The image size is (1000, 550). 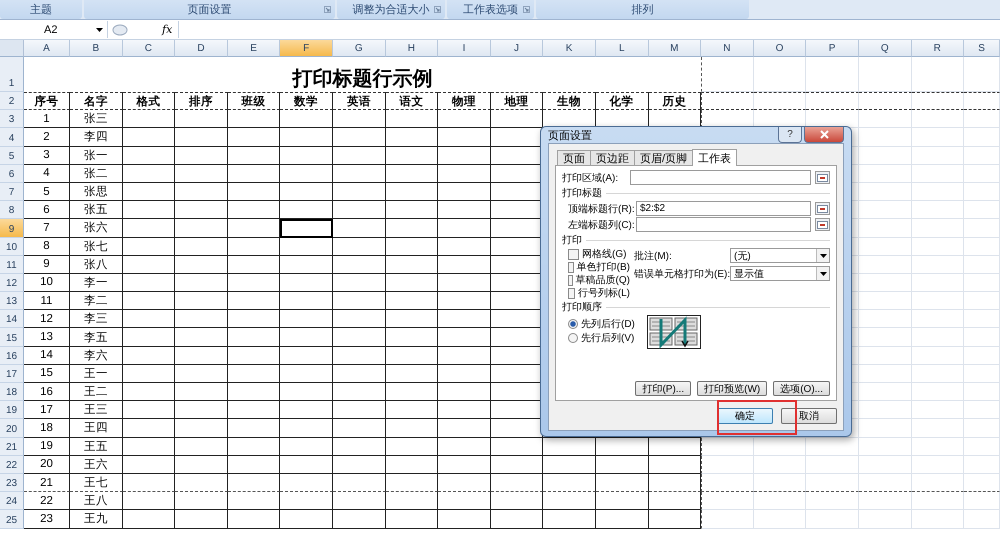 What do you see at coordinates (572, 240) in the screenshot?
I see `section-heading: 打印` at bounding box center [572, 240].